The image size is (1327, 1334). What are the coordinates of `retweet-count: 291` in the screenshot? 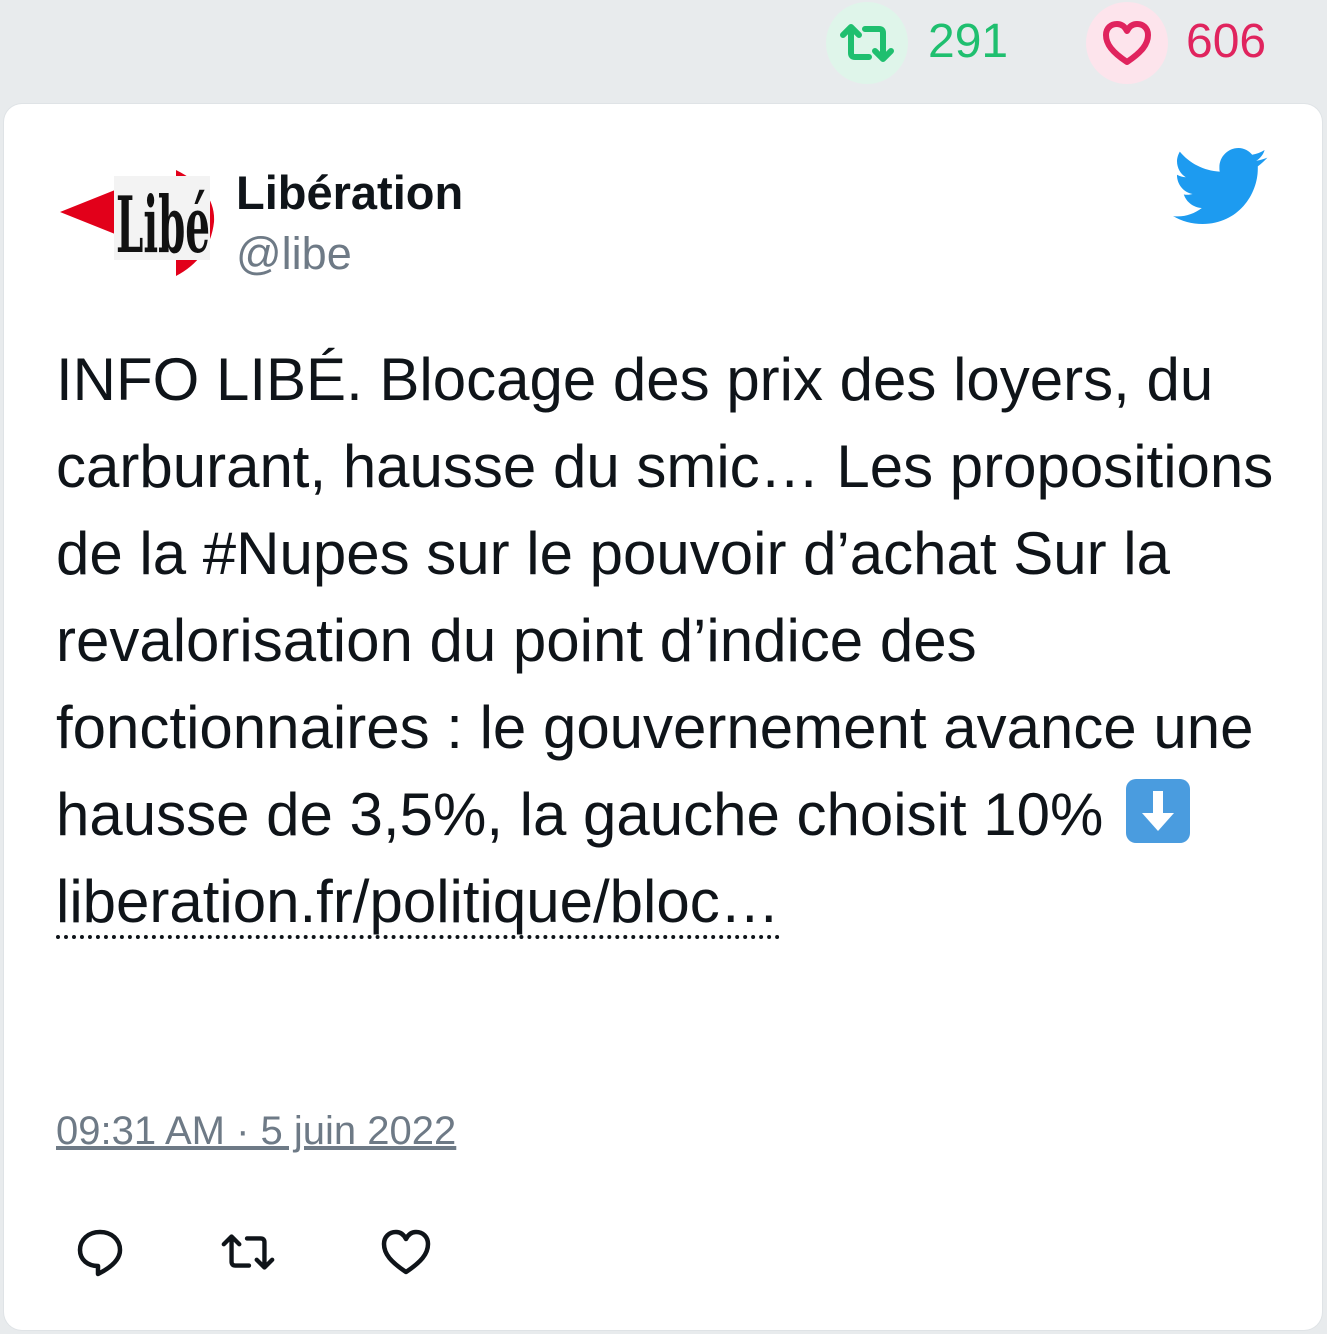 It's located at (968, 41).